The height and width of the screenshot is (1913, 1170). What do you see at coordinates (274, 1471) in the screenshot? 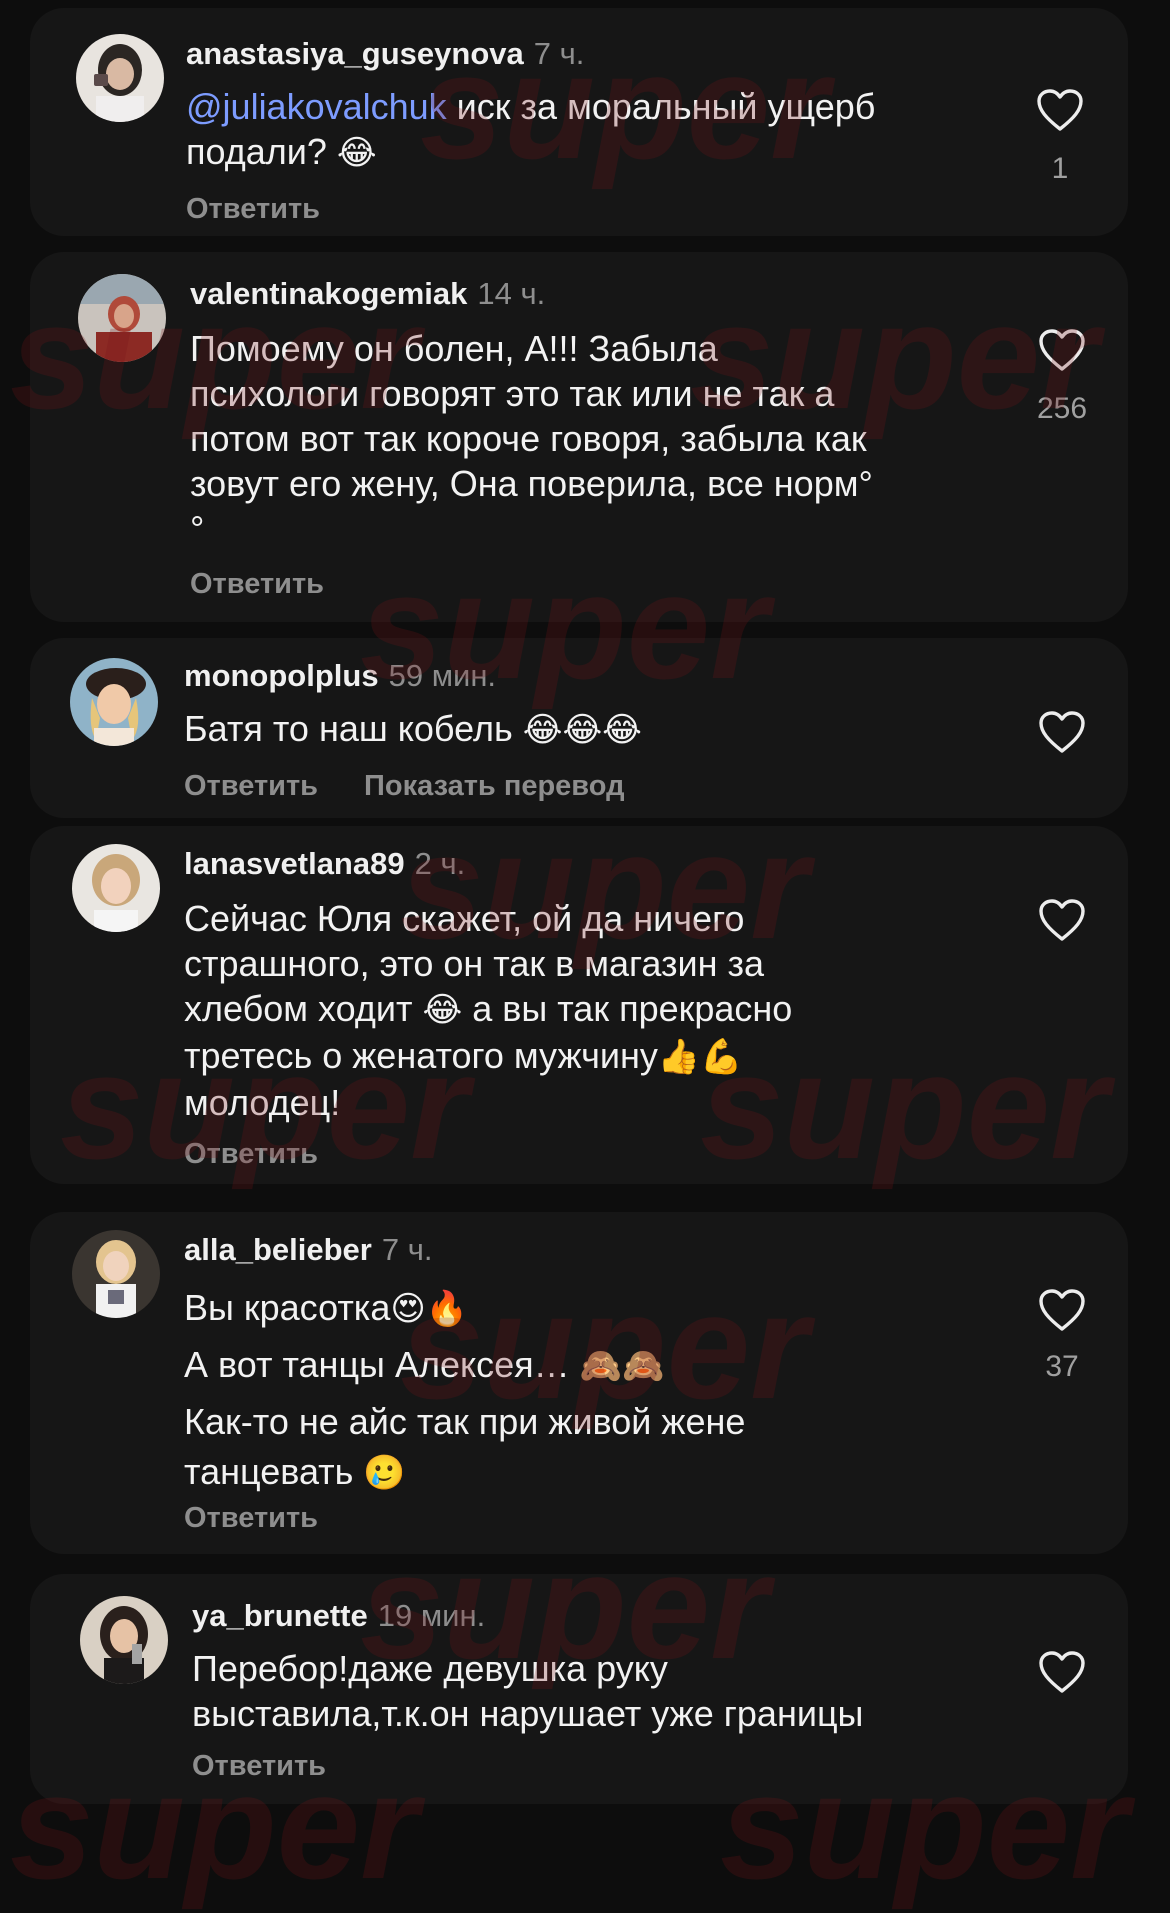
I see `comment-text-part: танцевать` at bounding box center [274, 1471].